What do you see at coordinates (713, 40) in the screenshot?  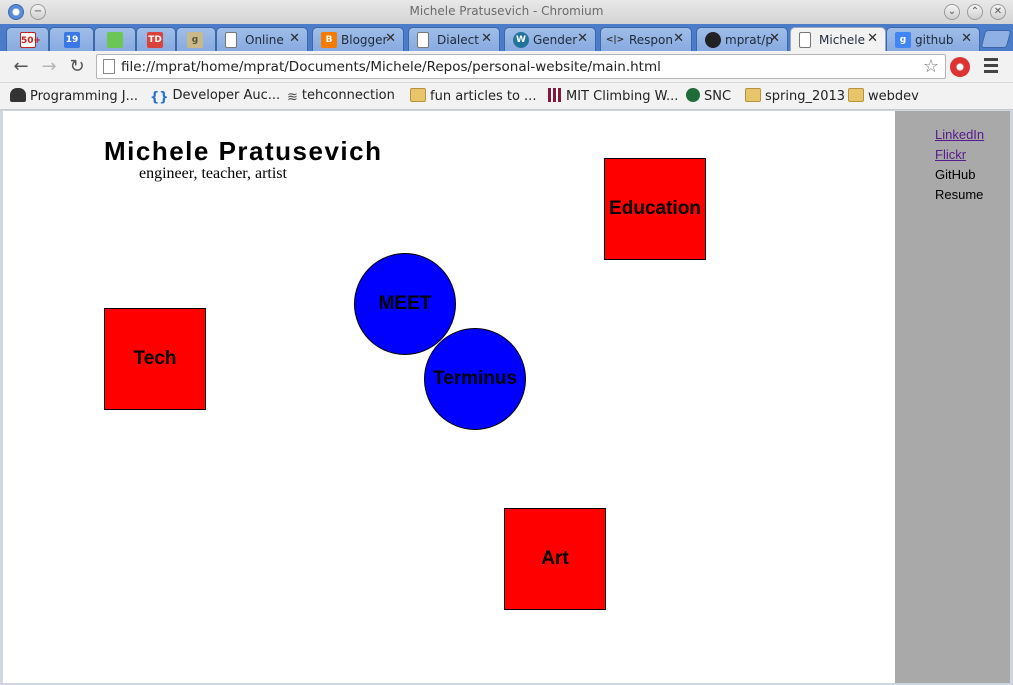 I see `github-icon` at bounding box center [713, 40].